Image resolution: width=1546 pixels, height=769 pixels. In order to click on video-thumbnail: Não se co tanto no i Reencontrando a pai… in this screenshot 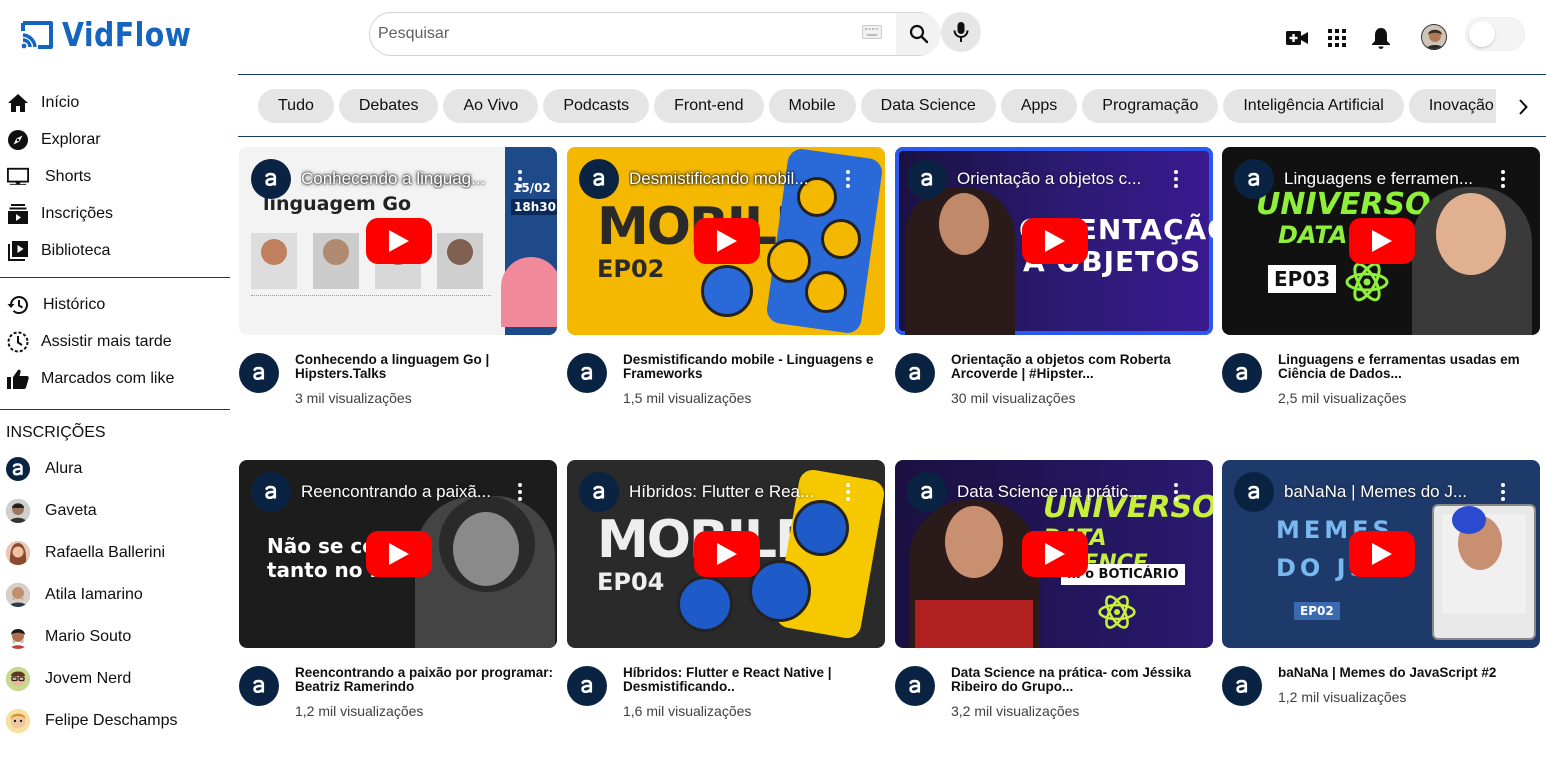, I will do `click(398, 554)`.